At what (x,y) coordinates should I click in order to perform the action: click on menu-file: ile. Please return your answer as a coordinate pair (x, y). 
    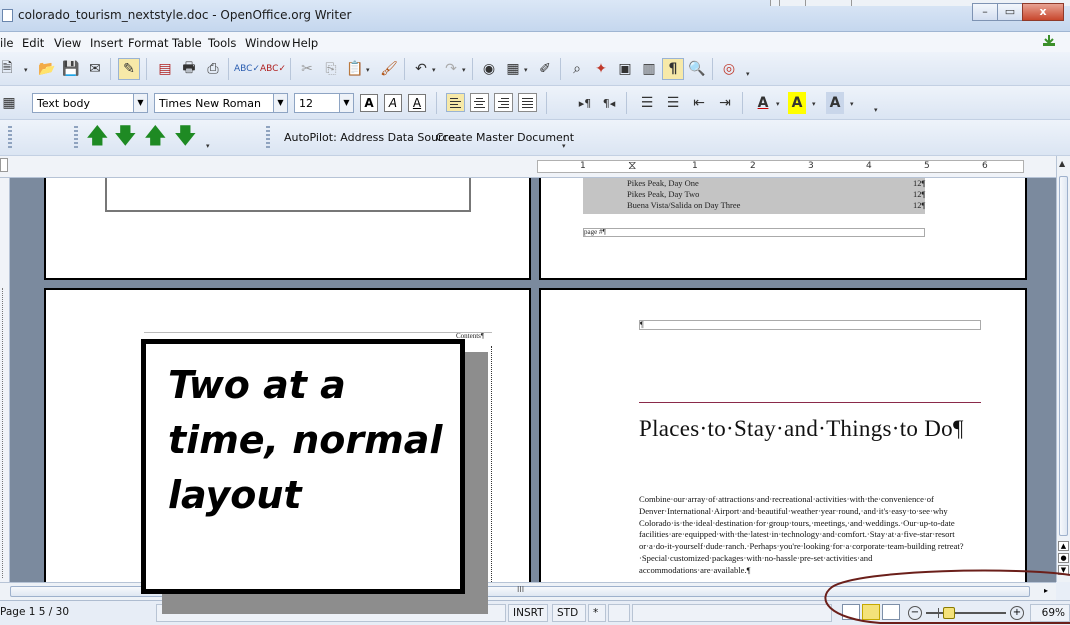
    Looking at the image, I should click on (6, 43).